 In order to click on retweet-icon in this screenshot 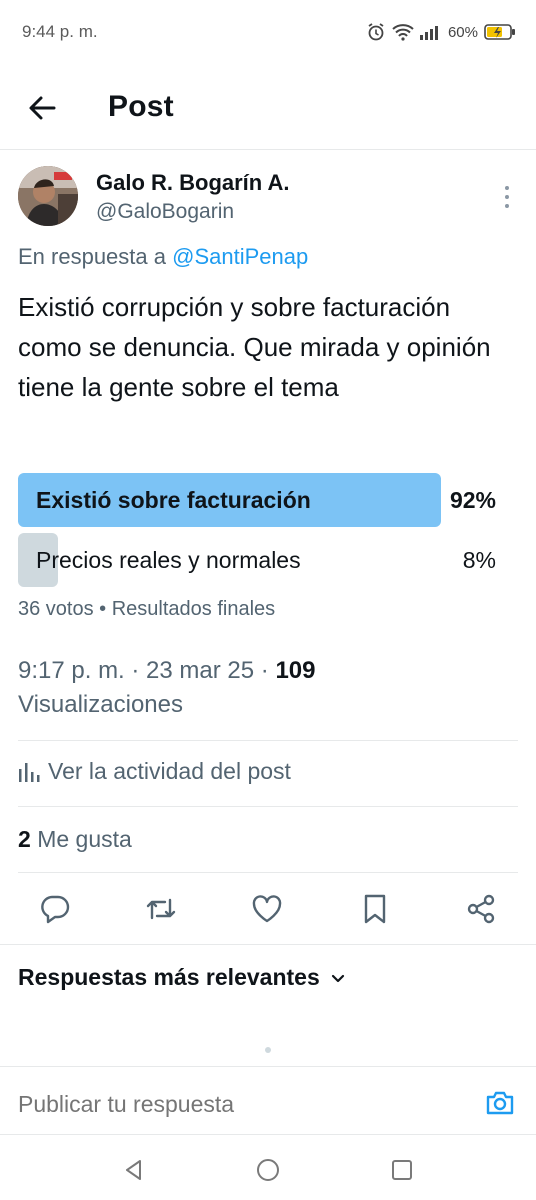, I will do `click(161, 909)`.